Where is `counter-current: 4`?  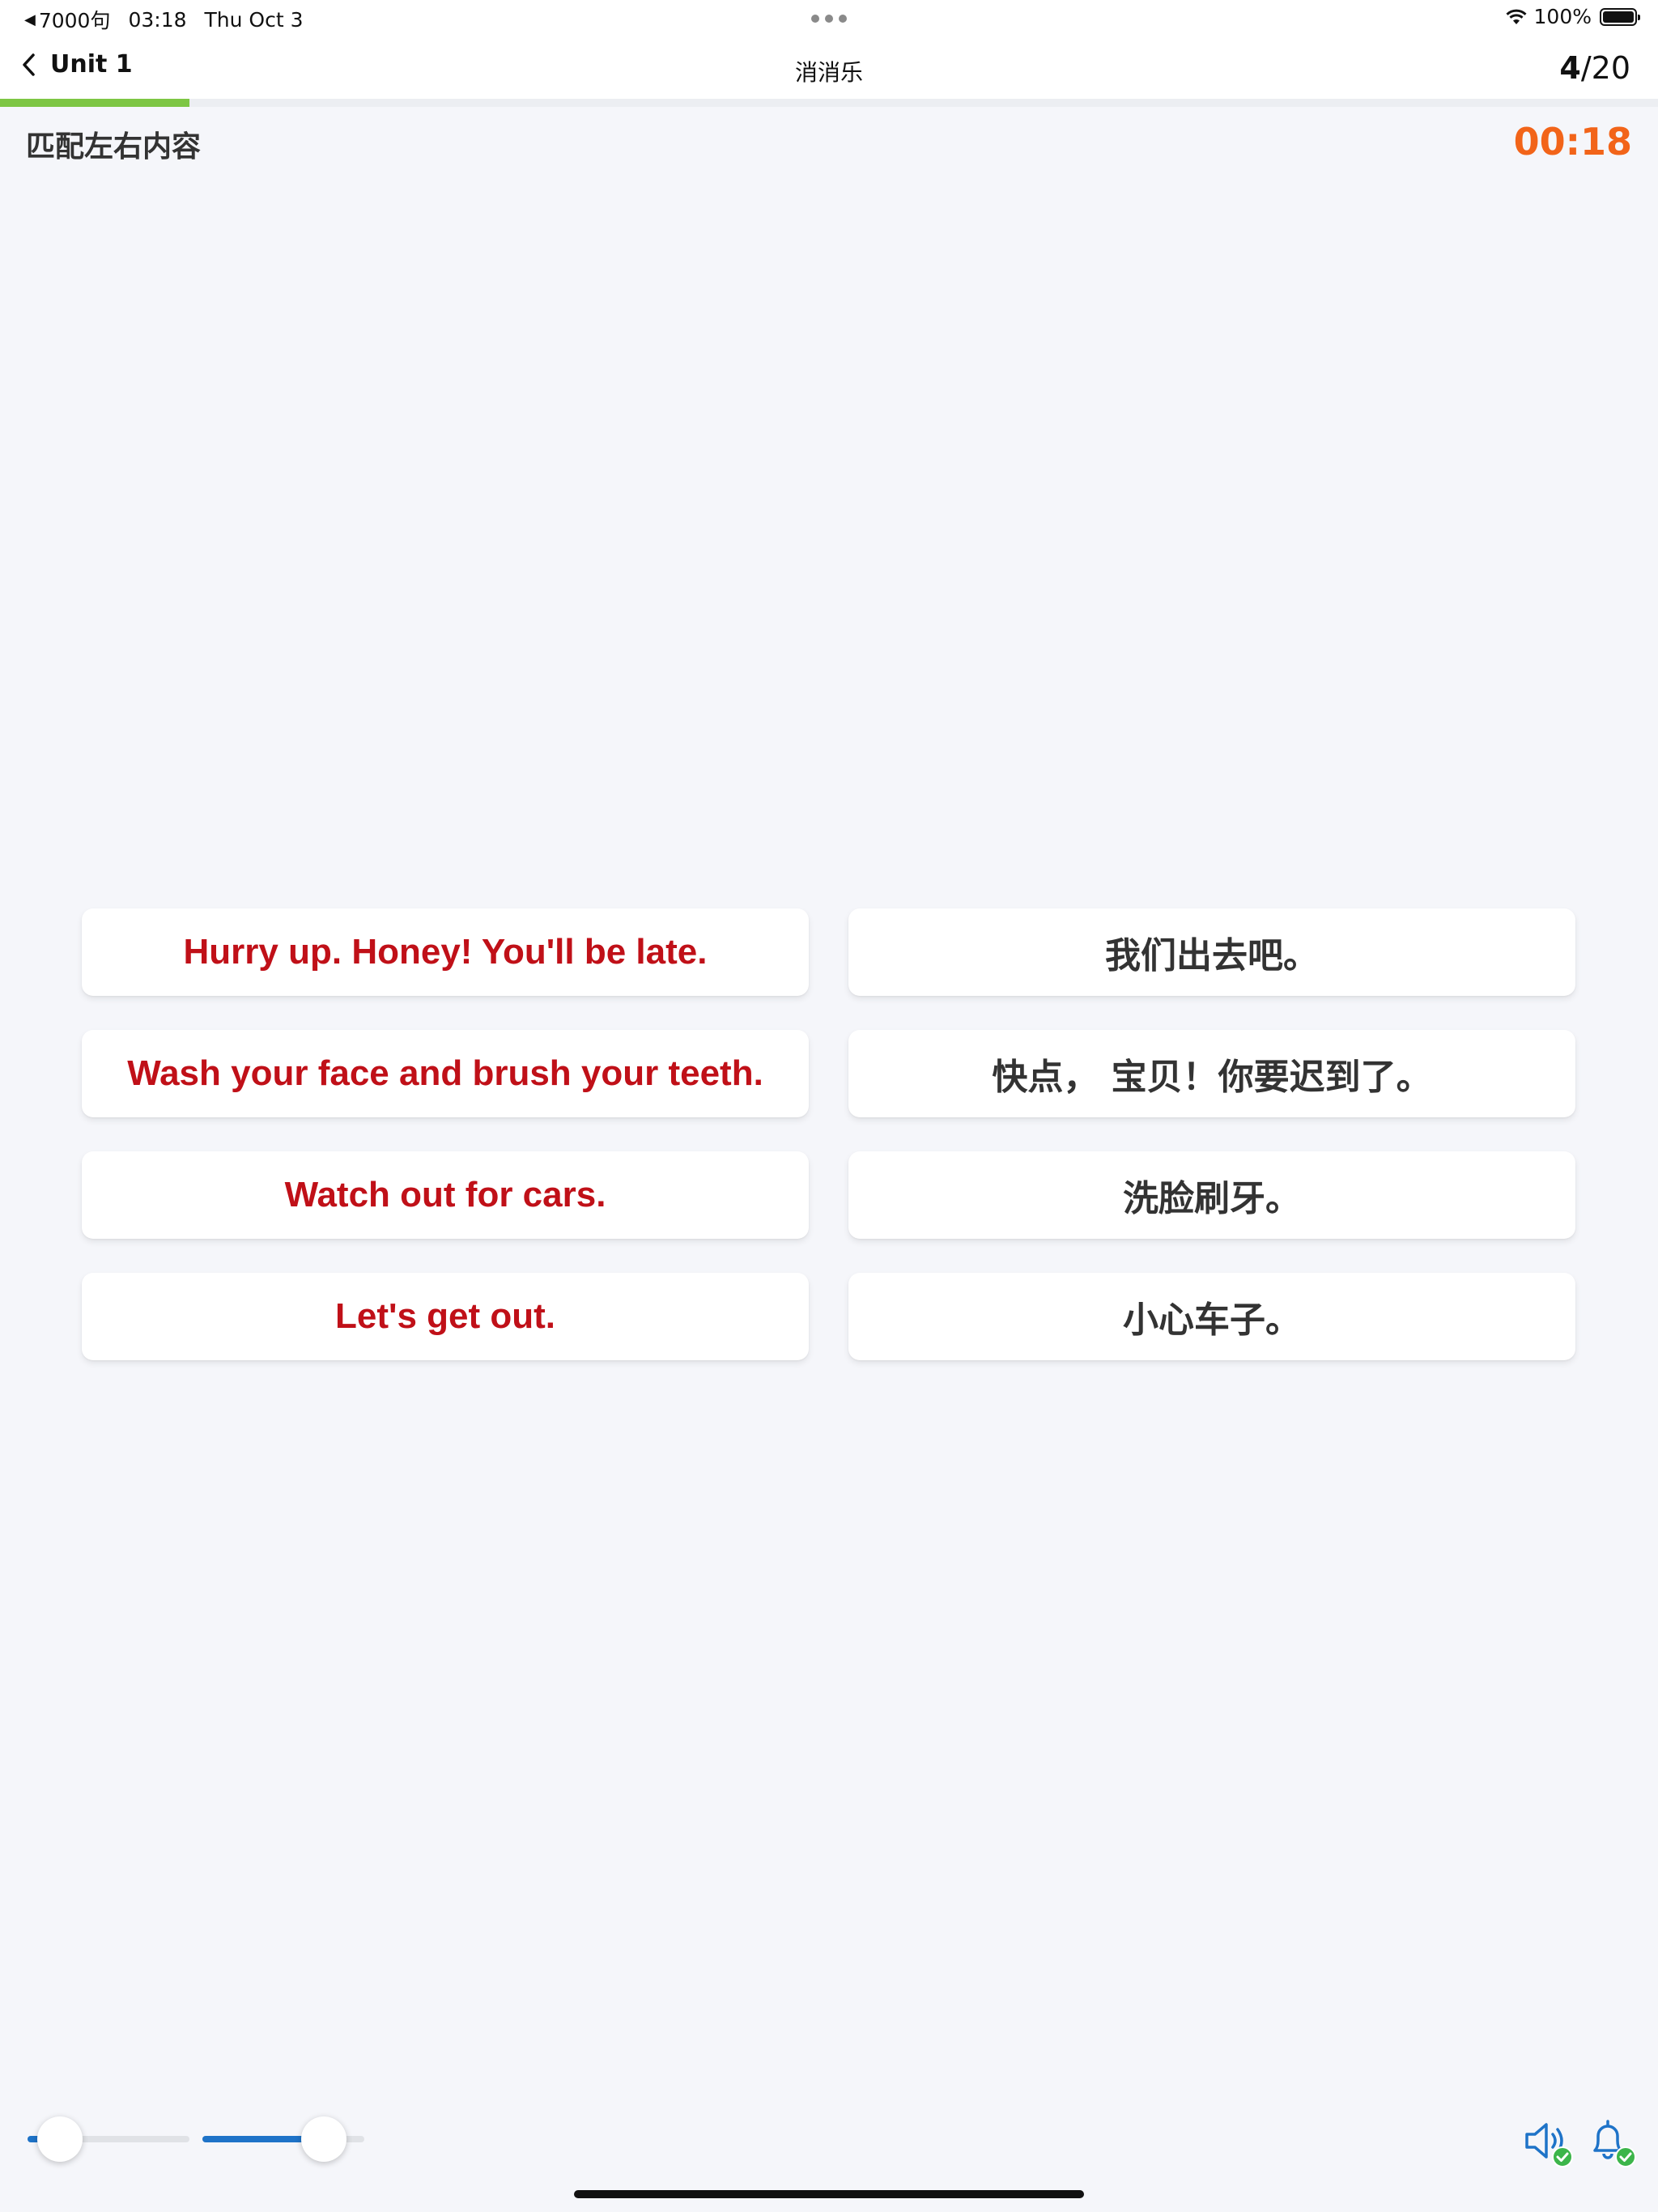 counter-current: 4 is located at coordinates (1570, 68).